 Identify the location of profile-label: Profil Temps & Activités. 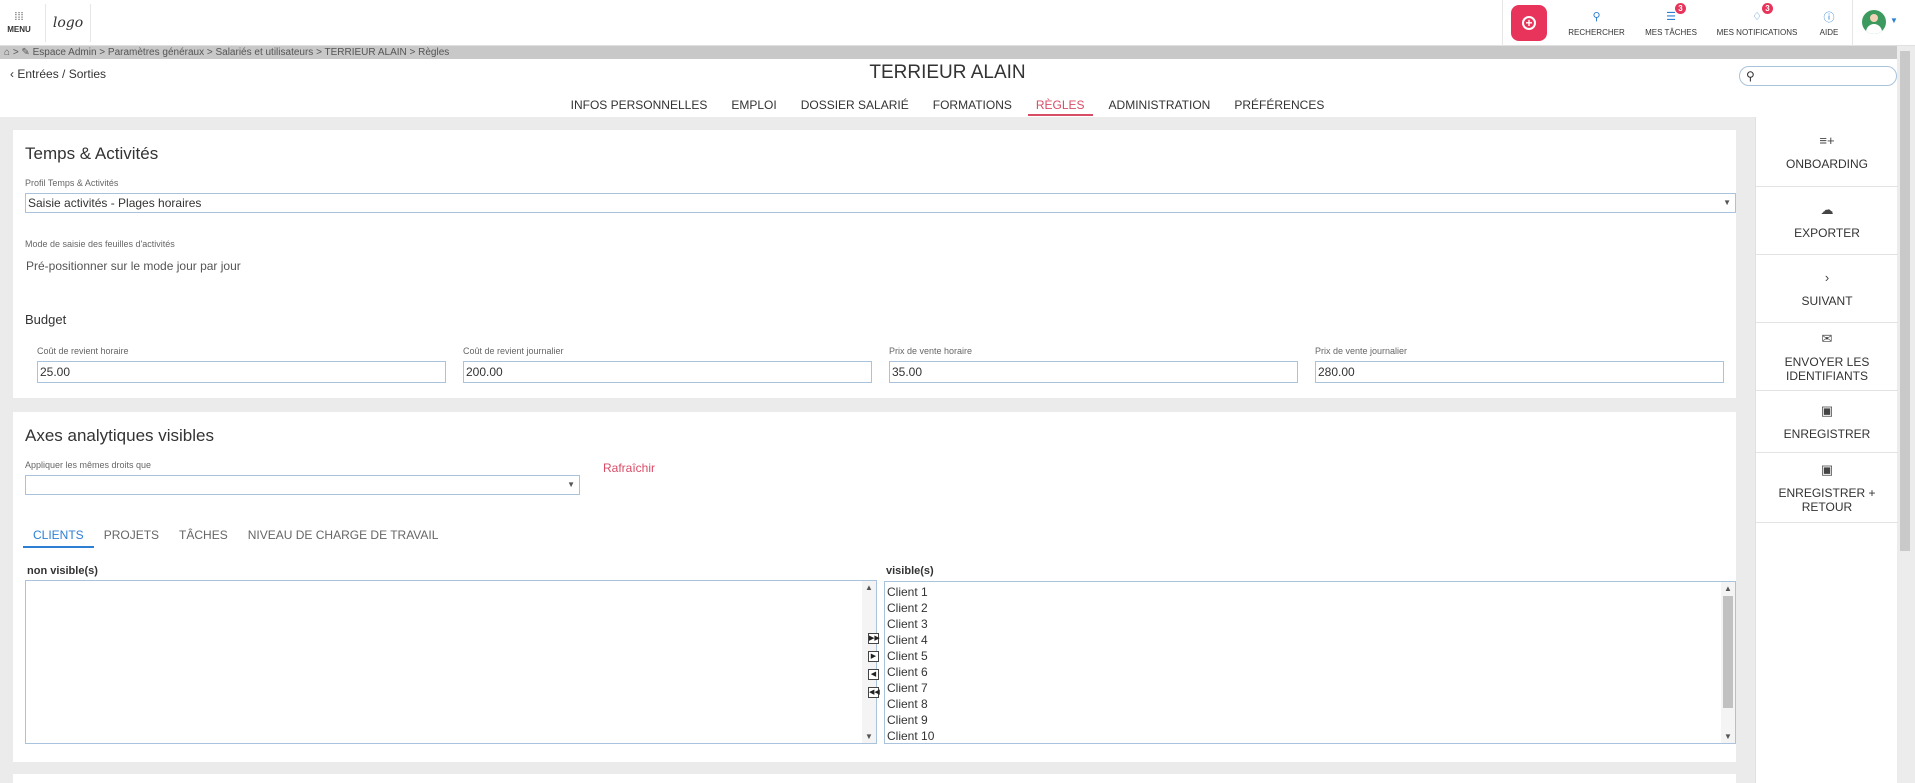
(72, 183).